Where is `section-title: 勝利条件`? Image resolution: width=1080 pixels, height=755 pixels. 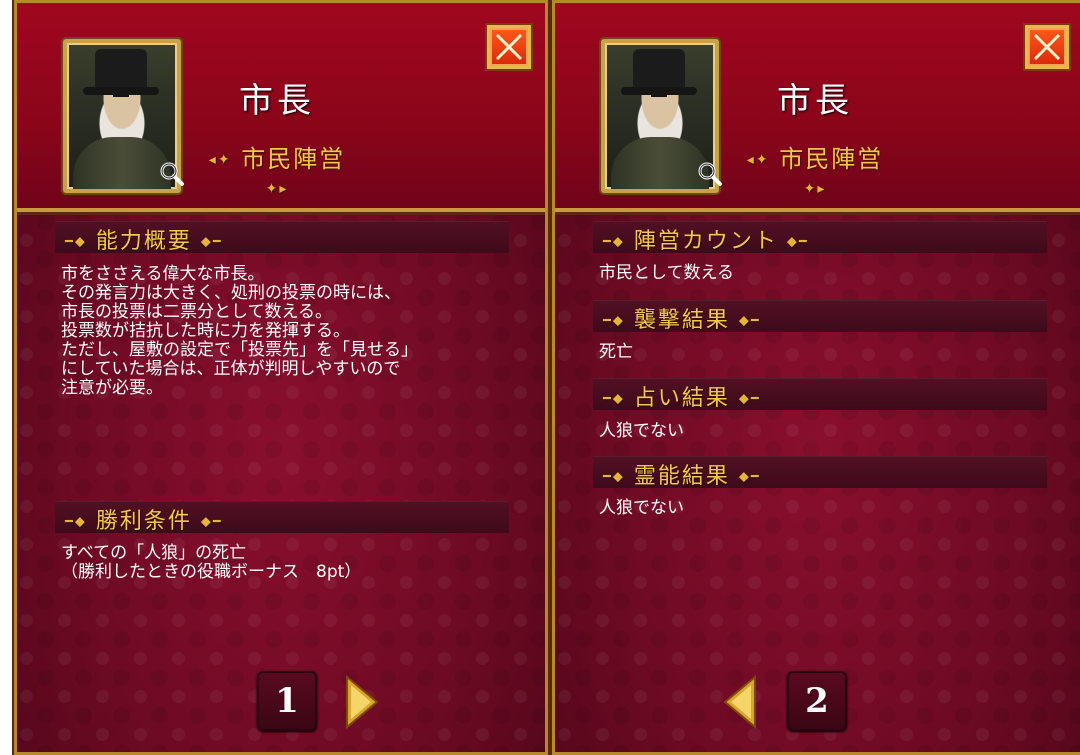
section-title: 勝利条件 is located at coordinates (143, 521).